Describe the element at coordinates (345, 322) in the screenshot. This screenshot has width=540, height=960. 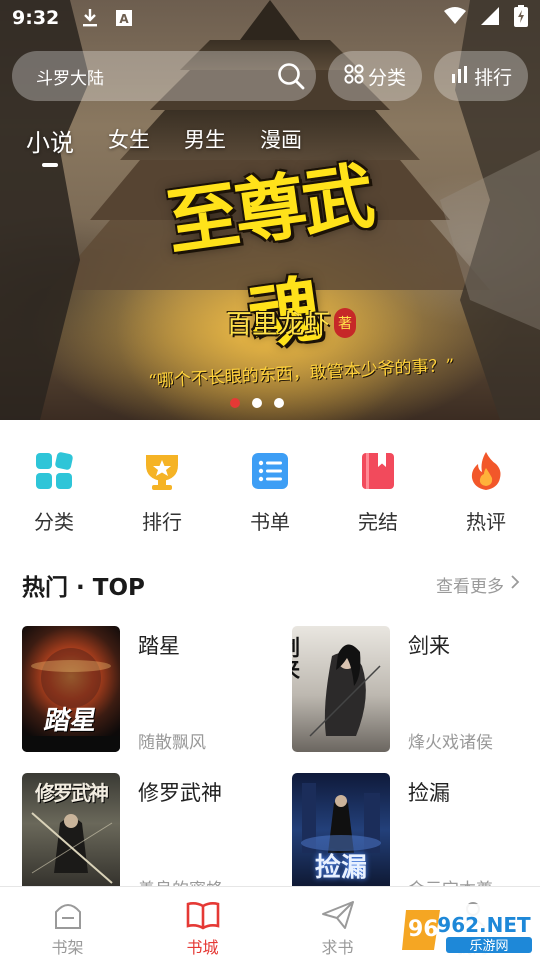
I see `author-seal: 著` at that location.